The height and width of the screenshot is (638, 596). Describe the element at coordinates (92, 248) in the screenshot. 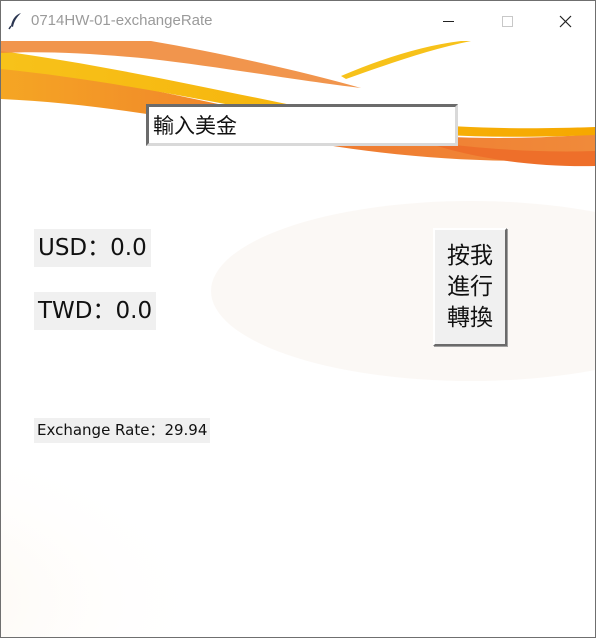

I see `usd-result-label: USD：0.0` at that location.